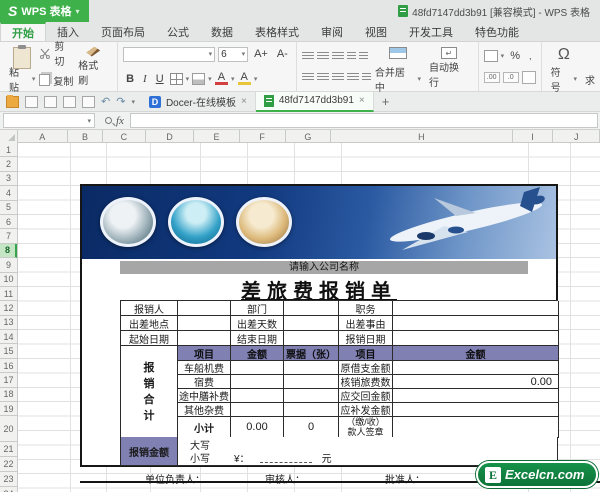  Describe the element at coordinates (398, 70) in the screenshot. I see `merge-center-button: 合并居中 ▾` at that location.